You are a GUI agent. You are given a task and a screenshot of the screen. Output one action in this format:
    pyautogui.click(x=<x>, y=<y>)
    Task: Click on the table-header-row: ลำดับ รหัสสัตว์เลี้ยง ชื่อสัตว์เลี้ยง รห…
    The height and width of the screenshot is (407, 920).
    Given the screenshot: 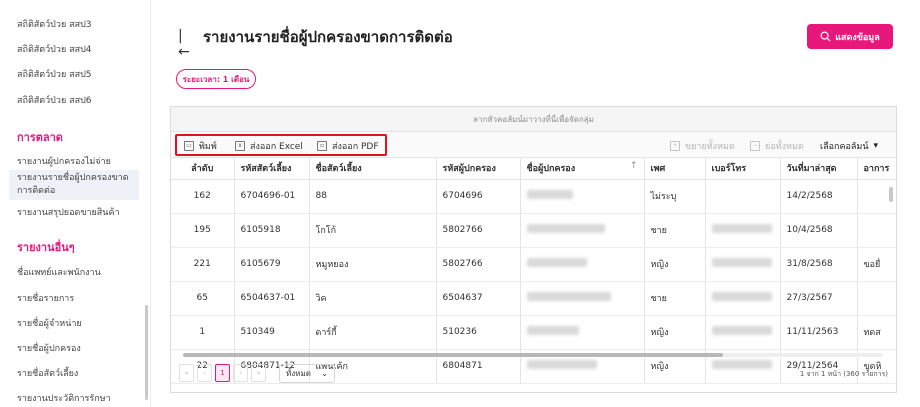 What is the action you would take?
    pyautogui.click(x=533, y=169)
    